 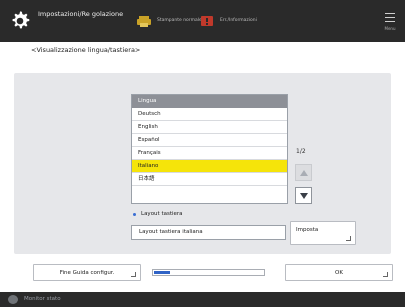 I want to click on setup-progress-bar, so click(x=208, y=272).